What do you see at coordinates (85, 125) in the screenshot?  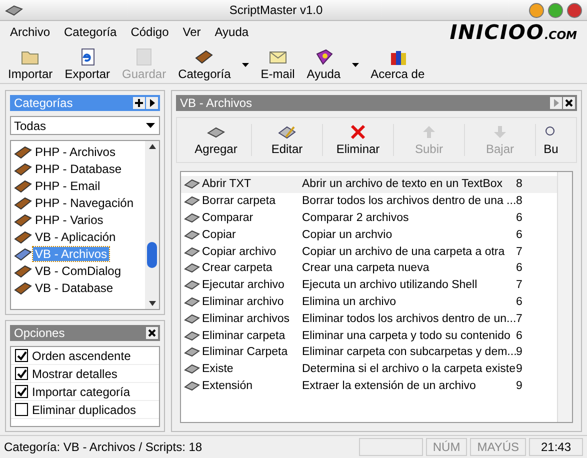 I see `category-dropdown: Todas` at bounding box center [85, 125].